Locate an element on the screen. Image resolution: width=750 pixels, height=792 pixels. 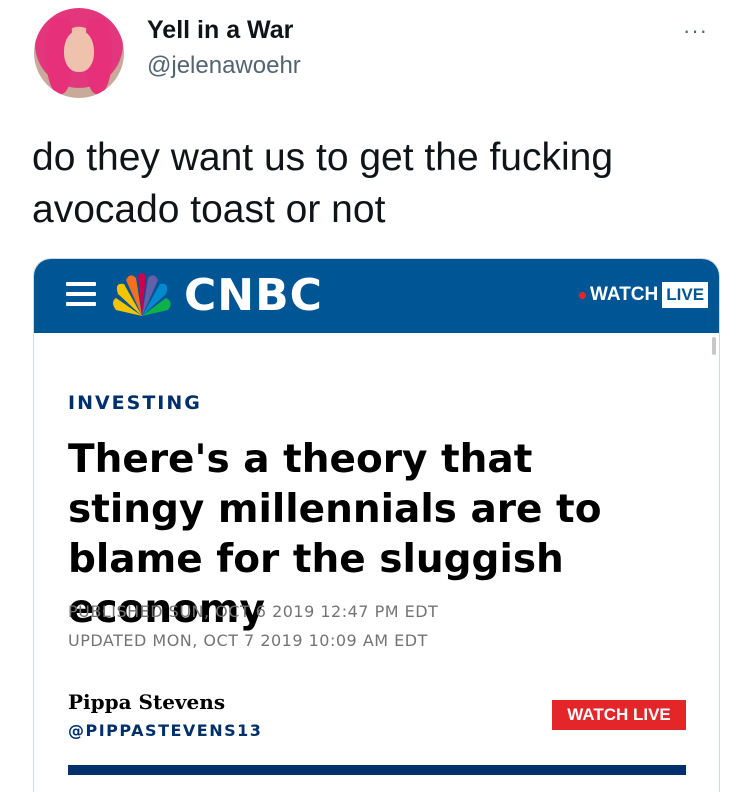
menu-icon is located at coordinates (81, 296).